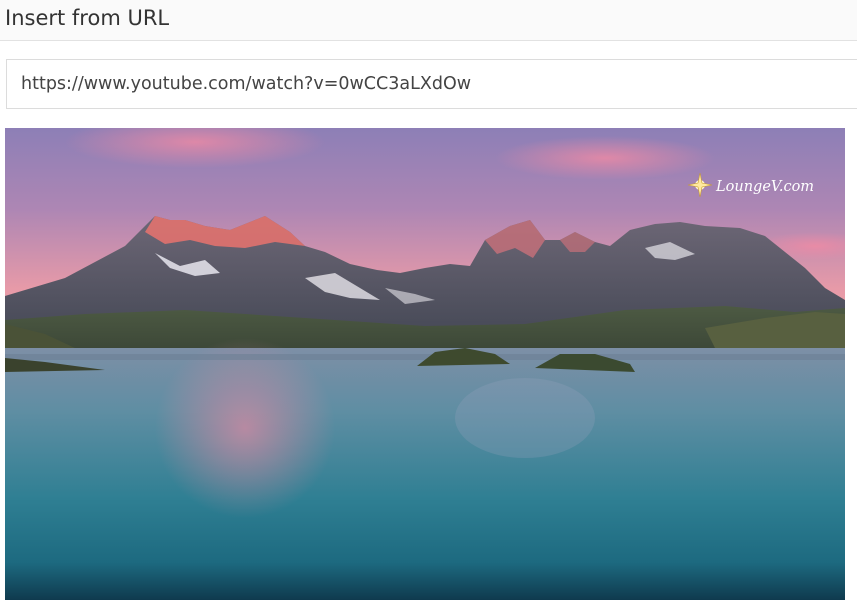 The width and height of the screenshot is (857, 615). I want to click on url-input, so click(431, 84).